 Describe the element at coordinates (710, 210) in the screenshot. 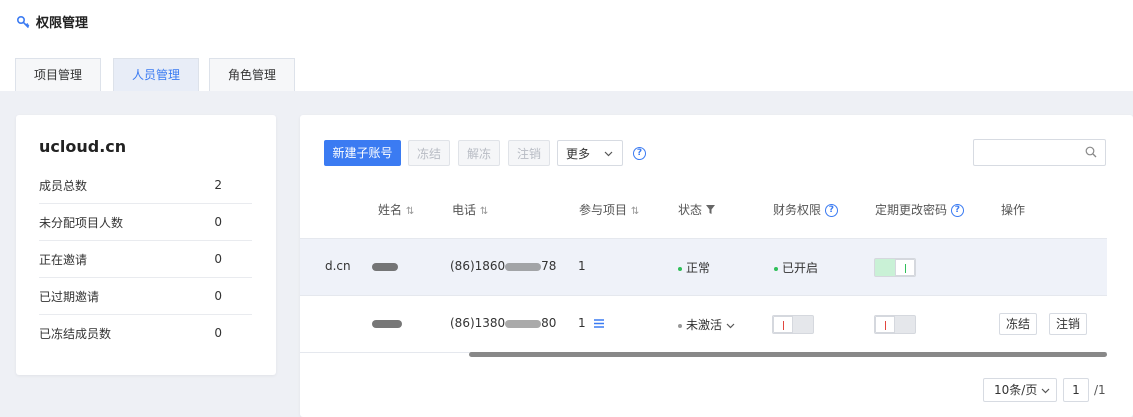

I see `filter-icon` at that location.